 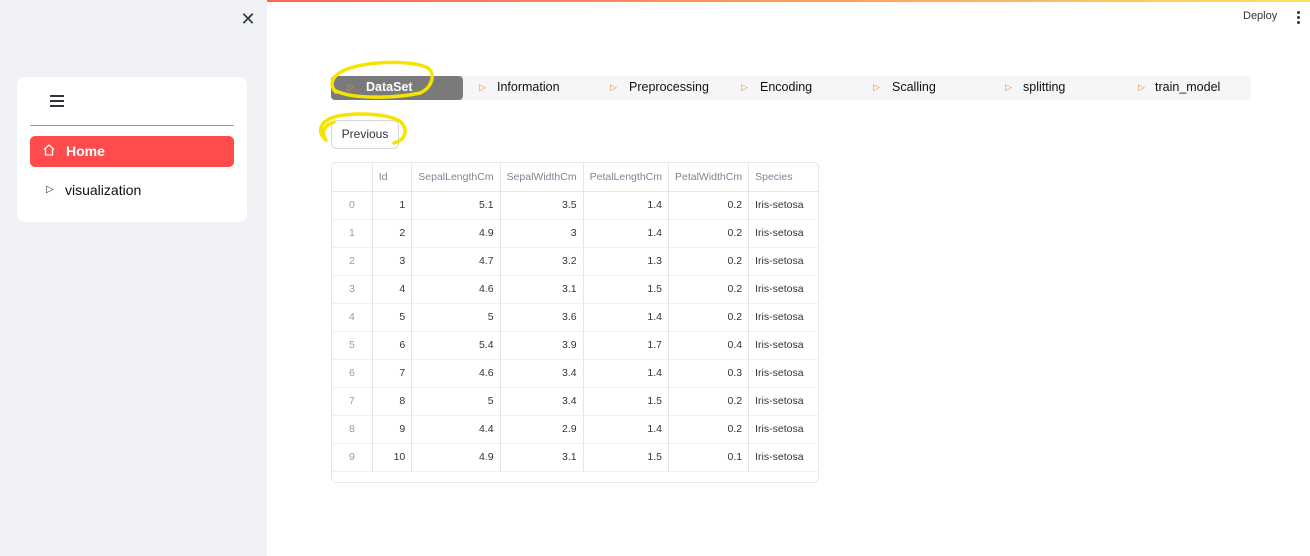 What do you see at coordinates (248, 19) in the screenshot?
I see `close-sidebar-icon: ✕` at bounding box center [248, 19].